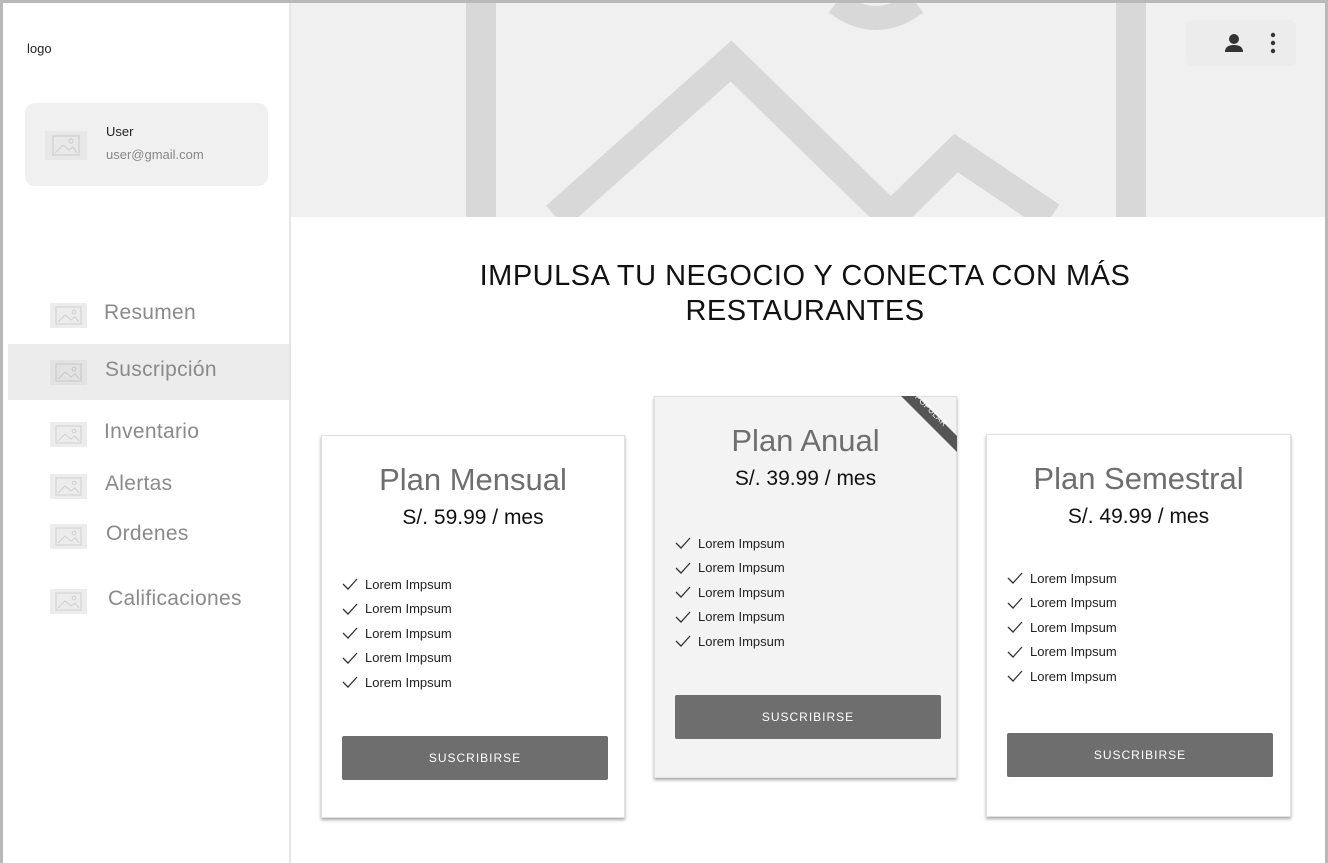  Describe the element at coordinates (475, 758) in the screenshot. I see `subscribe-button-mensual: SUSCRIBIRSE` at that location.